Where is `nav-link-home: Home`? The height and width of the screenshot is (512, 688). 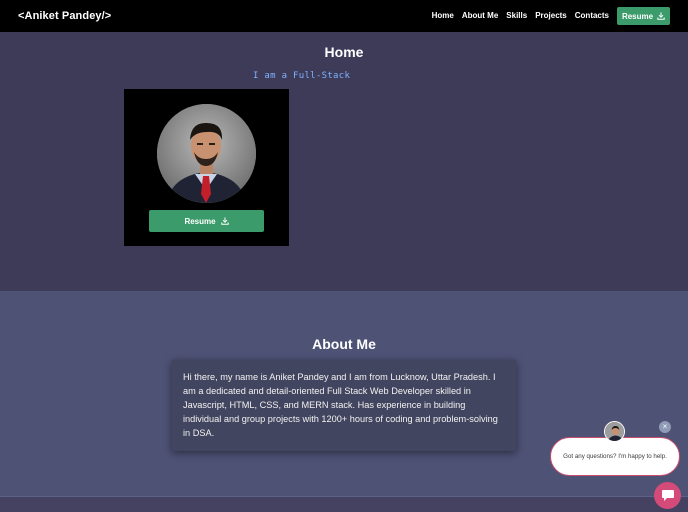
nav-link-home: Home is located at coordinates (443, 16).